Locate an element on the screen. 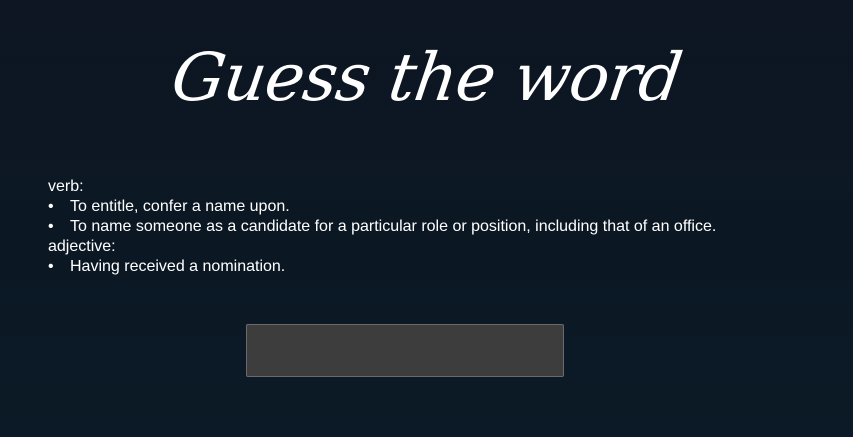 The width and height of the screenshot is (853, 437). definition-text: Having received a nomination. is located at coordinates (178, 266).